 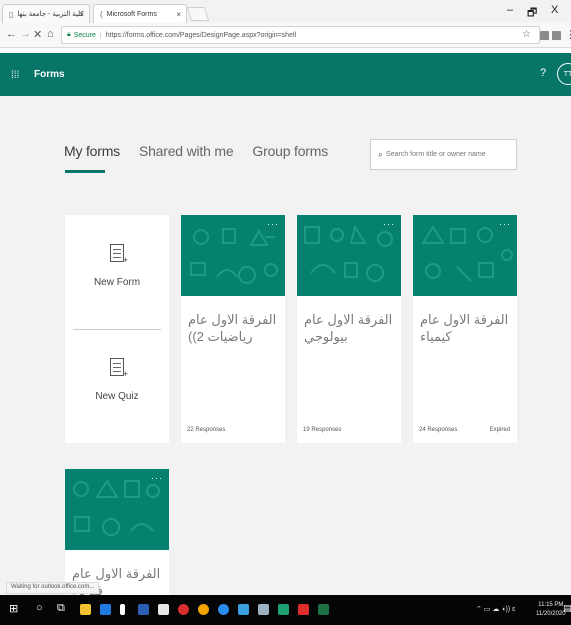 I want to click on forms-tabs: My forms Shared with me Group forms, so click(x=196, y=151).